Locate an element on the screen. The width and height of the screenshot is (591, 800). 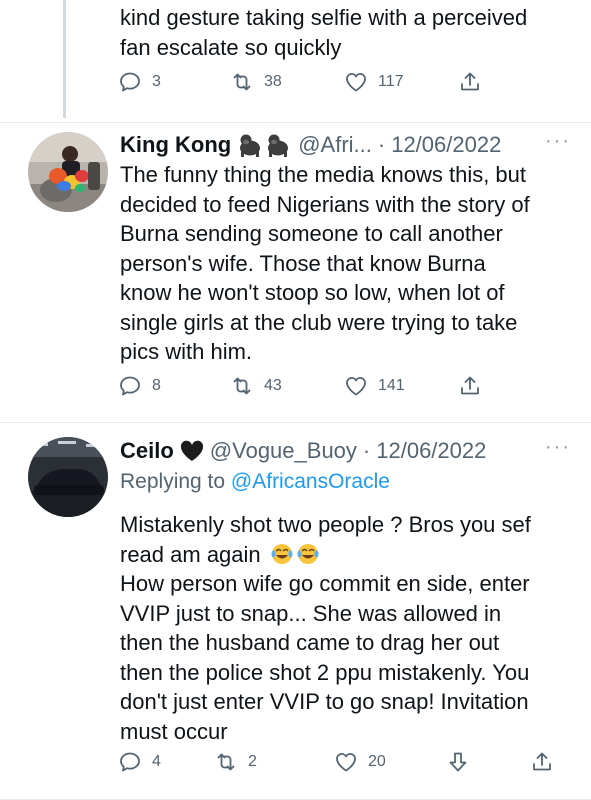
retweet-button: 2 is located at coordinates (235, 762).